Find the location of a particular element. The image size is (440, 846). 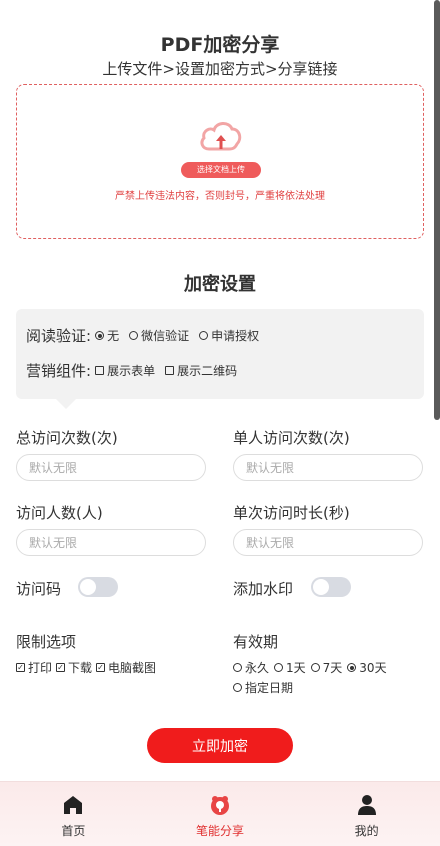

read-verify-row: 阅读验证: 无 微信验证 申请授权 is located at coordinates (147, 335).